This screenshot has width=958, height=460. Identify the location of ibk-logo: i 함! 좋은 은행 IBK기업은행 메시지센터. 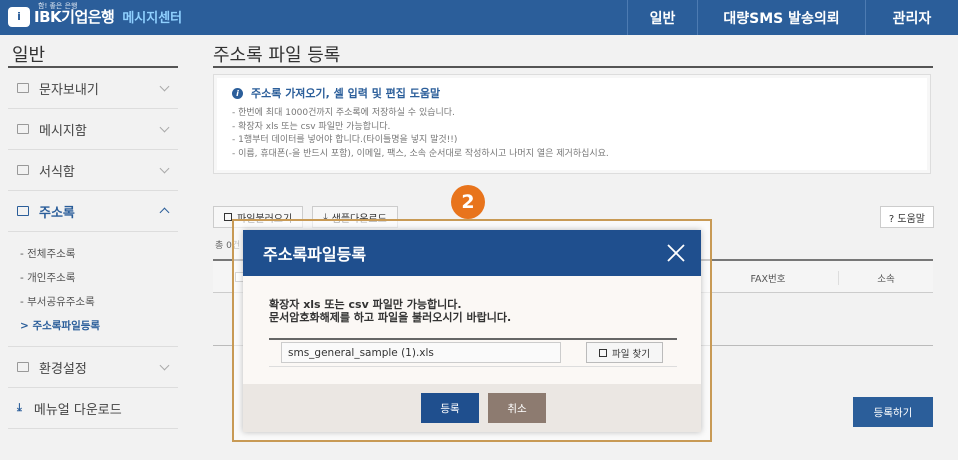
(95, 14).